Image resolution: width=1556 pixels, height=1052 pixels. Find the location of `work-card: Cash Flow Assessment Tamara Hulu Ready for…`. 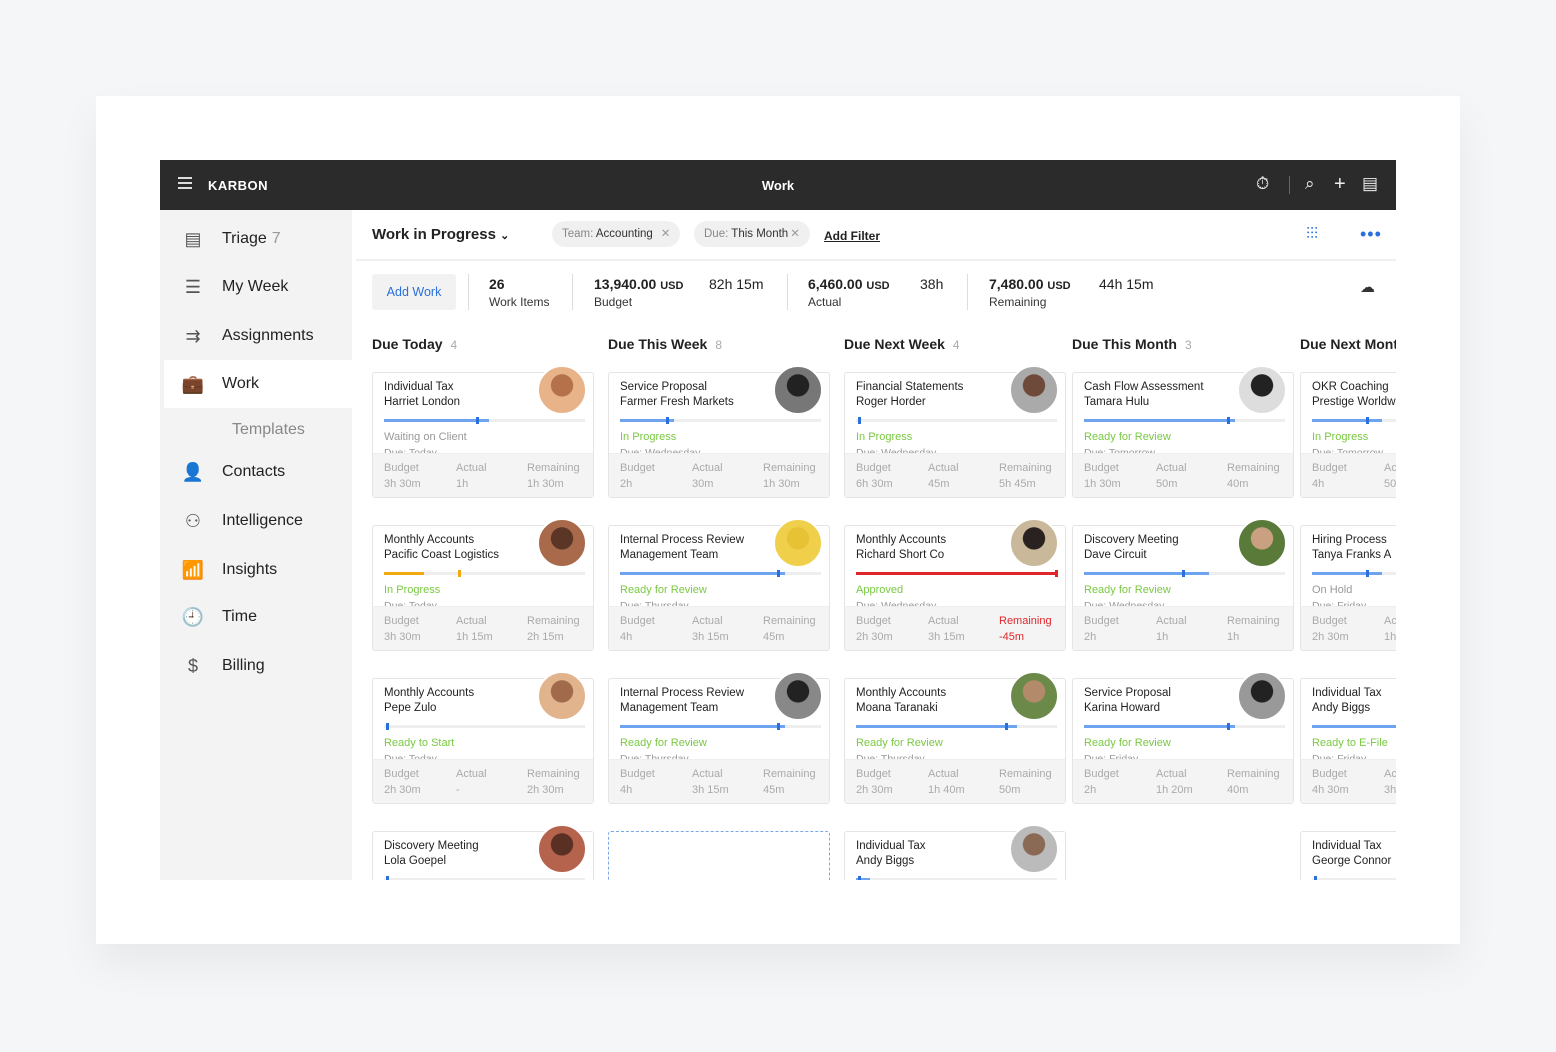

work-card: Cash Flow Assessment Tamara Hulu Ready for… is located at coordinates (1183, 431).